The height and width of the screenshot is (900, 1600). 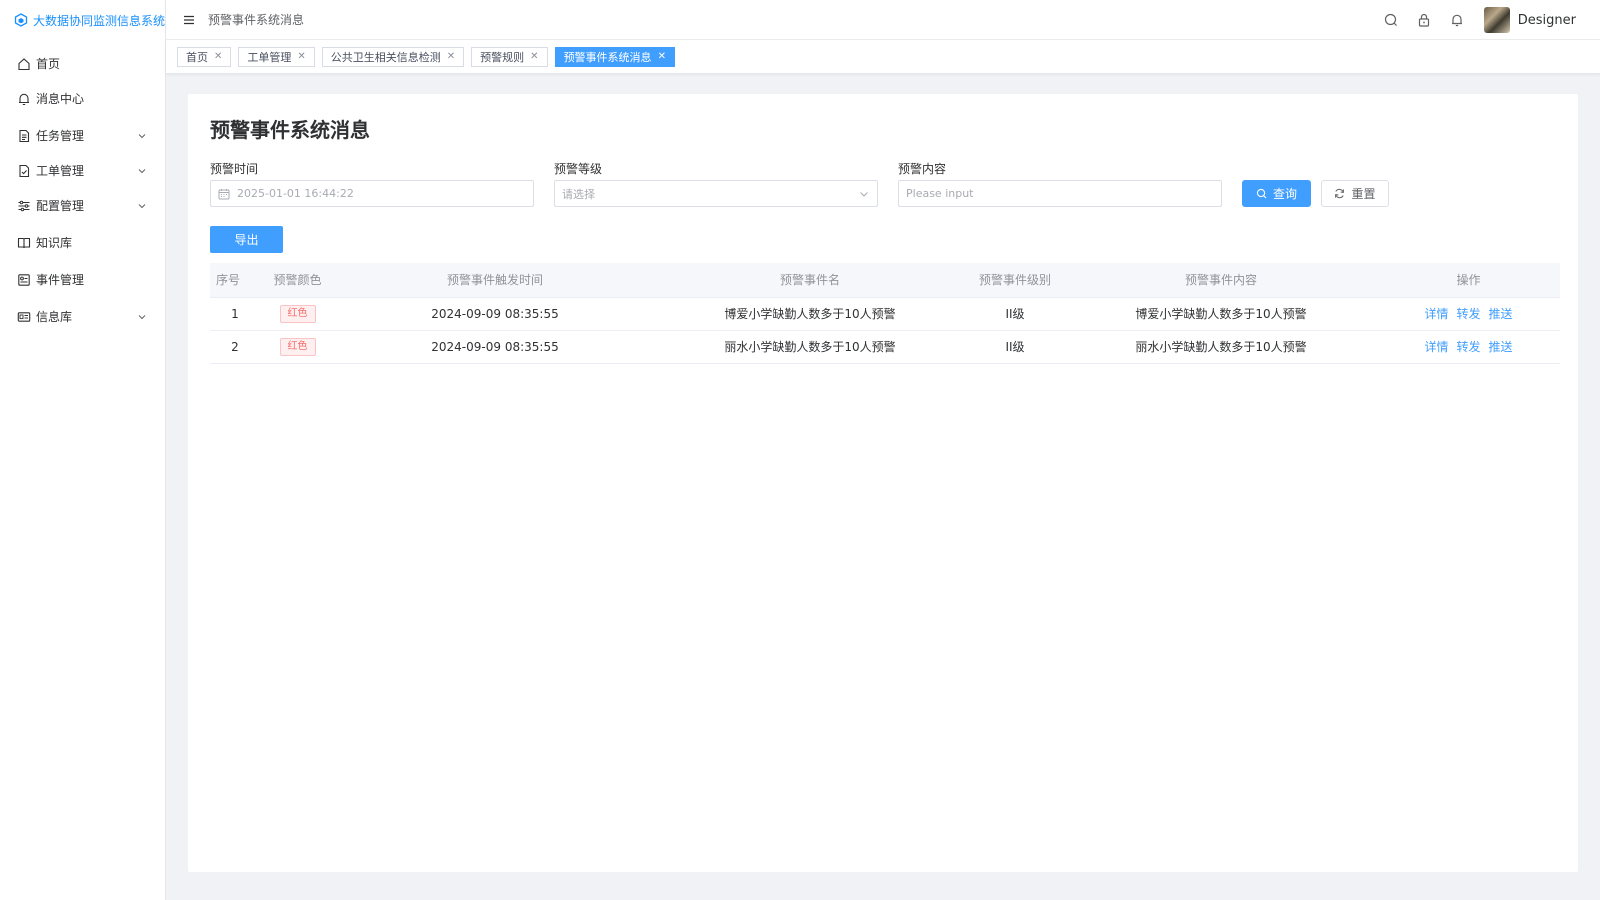 What do you see at coordinates (60, 136) in the screenshot?
I see `sidebar-item-label: 任务管理` at bounding box center [60, 136].